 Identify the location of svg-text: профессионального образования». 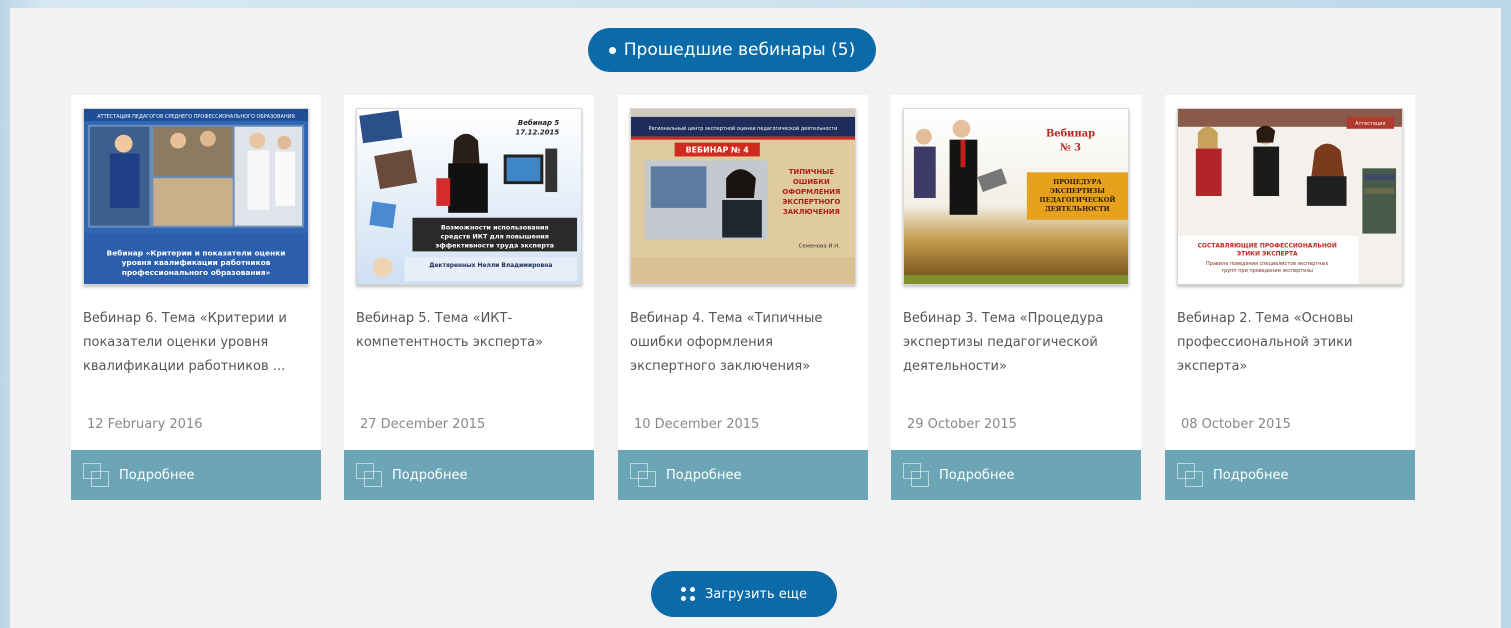
(196, 272).